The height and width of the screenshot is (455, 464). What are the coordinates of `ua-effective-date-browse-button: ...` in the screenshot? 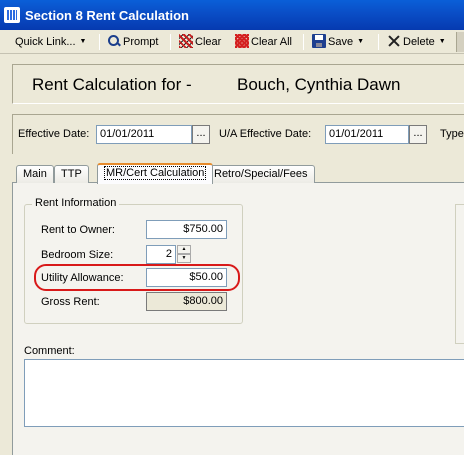 It's located at (418, 134).